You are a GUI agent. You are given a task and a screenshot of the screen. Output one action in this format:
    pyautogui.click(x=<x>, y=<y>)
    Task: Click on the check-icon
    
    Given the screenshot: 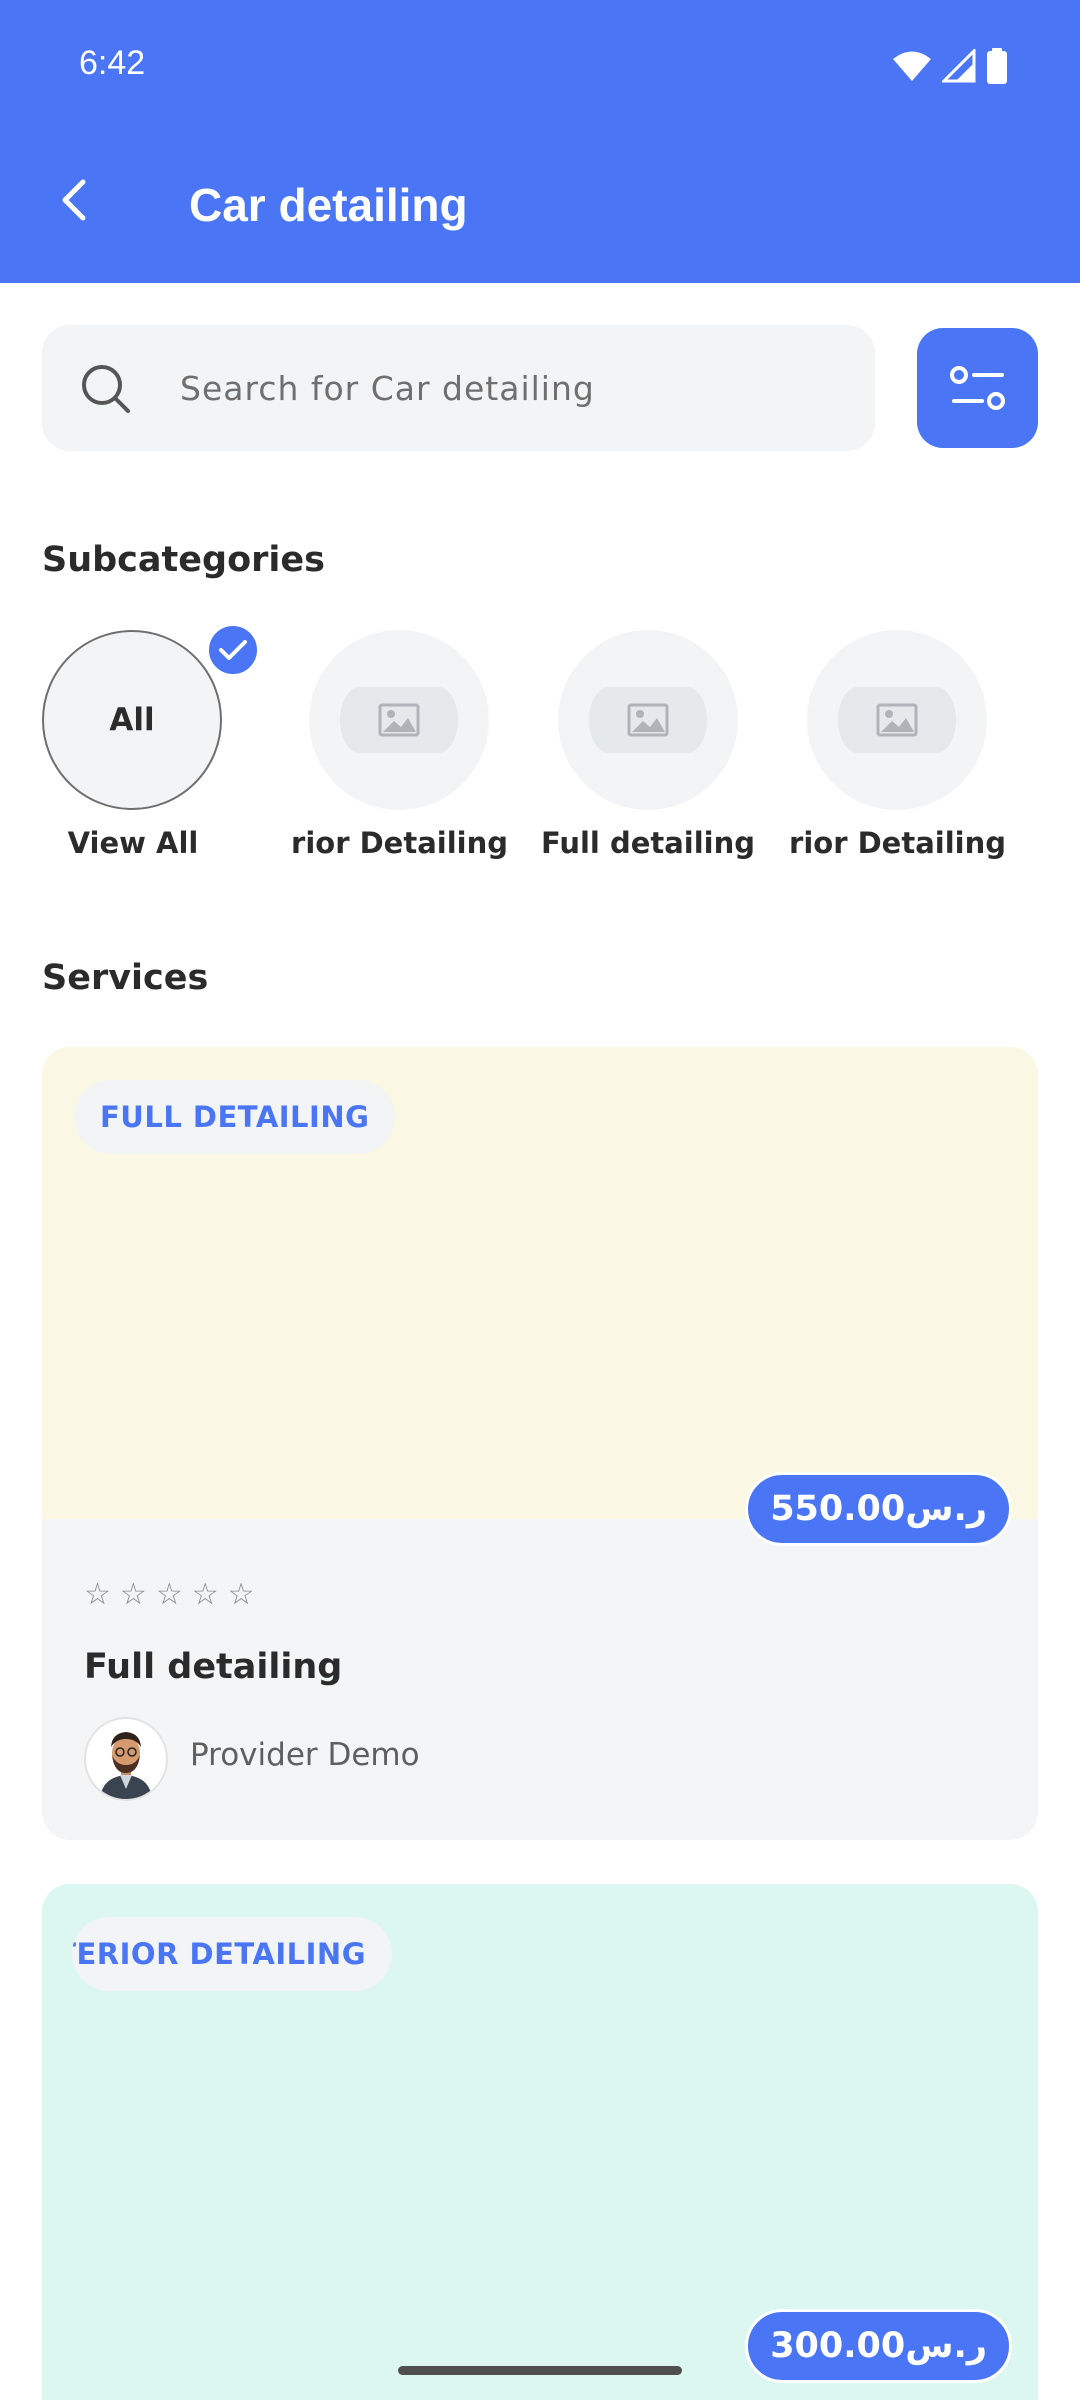 What is the action you would take?
    pyautogui.click(x=233, y=650)
    